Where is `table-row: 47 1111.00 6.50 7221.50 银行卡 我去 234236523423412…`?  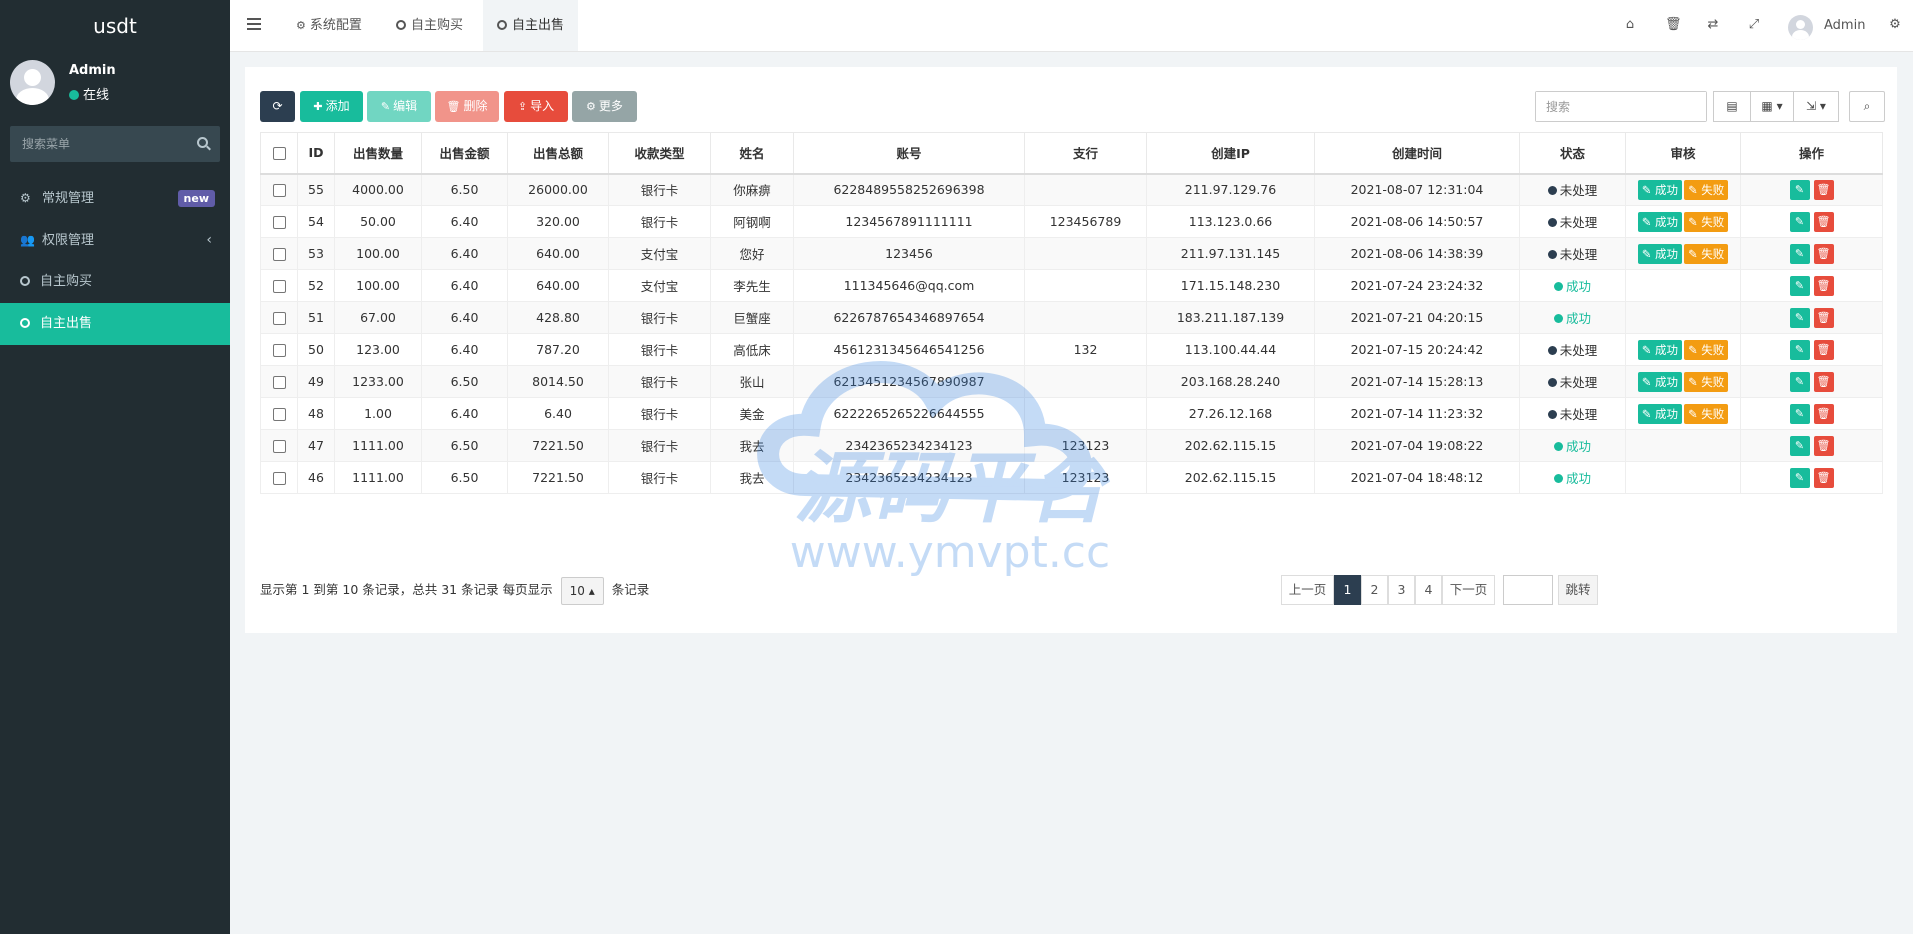
table-row: 47 1111.00 6.50 7221.50 银行卡 我去 234236523423412… is located at coordinates (1071, 445).